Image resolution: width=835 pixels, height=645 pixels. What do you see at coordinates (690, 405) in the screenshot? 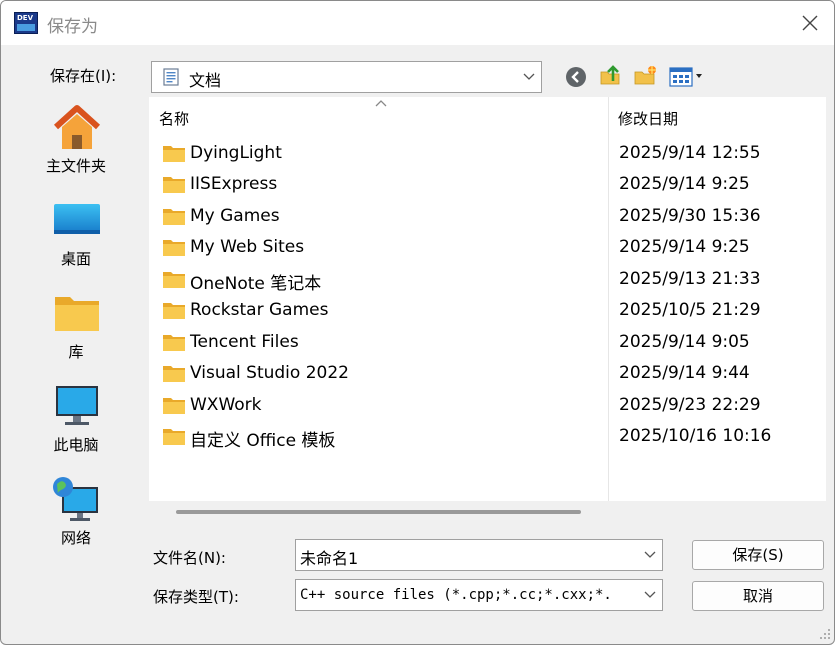
I see `file-date: 2025/9/23 22:29` at bounding box center [690, 405].